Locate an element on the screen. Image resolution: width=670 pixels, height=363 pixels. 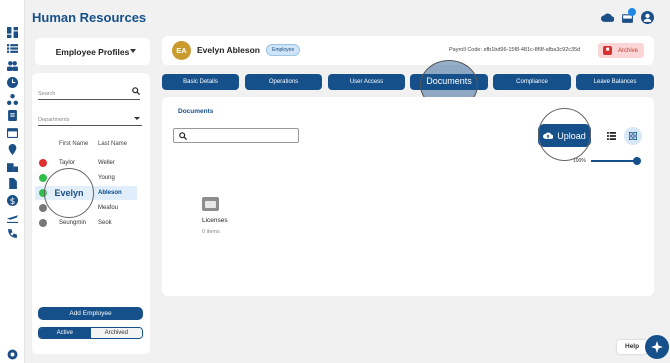
payroll-label: Payroll Code: is located at coordinates (466, 50).